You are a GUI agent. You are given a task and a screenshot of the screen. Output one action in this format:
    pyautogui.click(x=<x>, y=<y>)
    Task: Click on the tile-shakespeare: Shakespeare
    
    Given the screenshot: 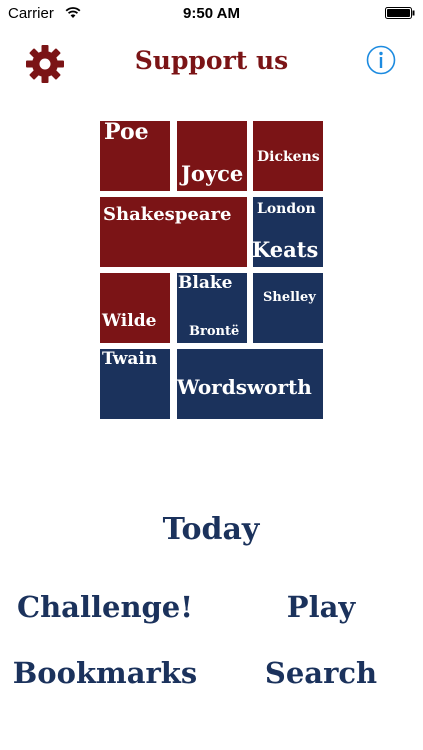 What is the action you would take?
    pyautogui.click(x=173, y=232)
    